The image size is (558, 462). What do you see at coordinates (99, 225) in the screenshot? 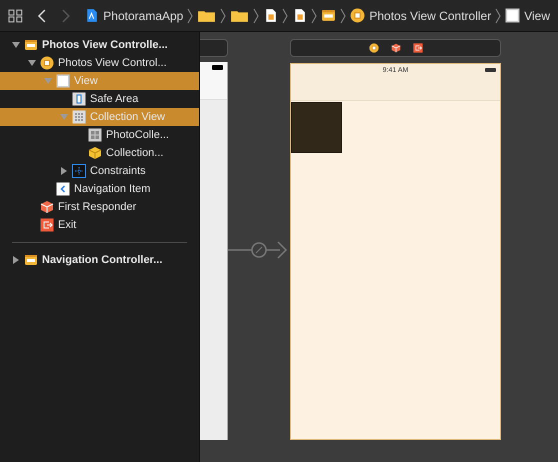
I see `outline-row: Exit` at bounding box center [99, 225].